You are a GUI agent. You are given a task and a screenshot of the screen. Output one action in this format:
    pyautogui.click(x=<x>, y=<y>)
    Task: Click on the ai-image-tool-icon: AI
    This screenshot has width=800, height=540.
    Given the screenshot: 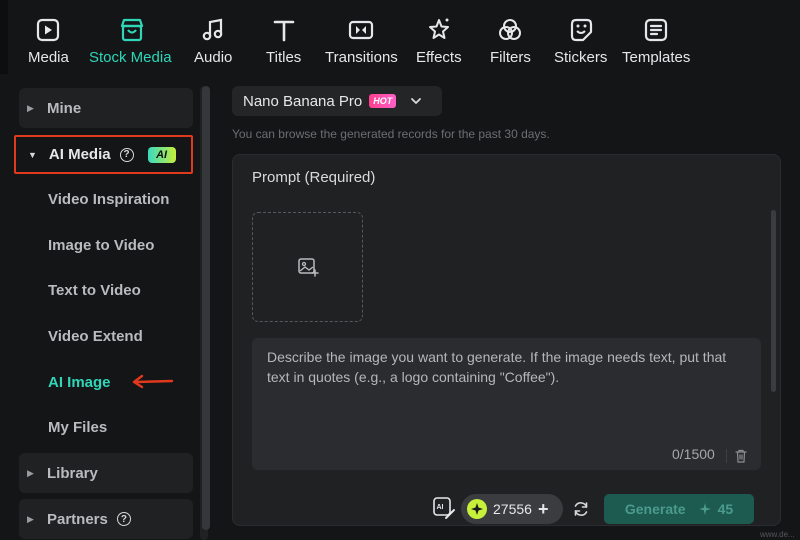 What is the action you would take?
    pyautogui.click(x=444, y=508)
    